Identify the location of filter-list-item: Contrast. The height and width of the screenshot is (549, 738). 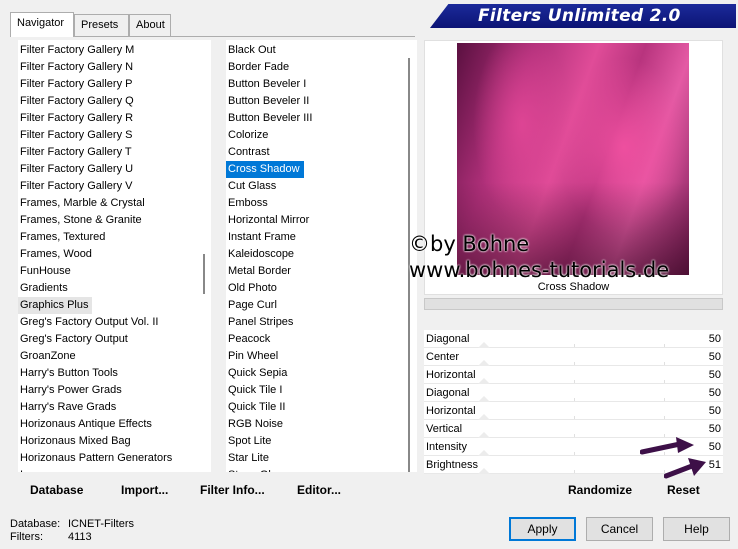
(321, 152).